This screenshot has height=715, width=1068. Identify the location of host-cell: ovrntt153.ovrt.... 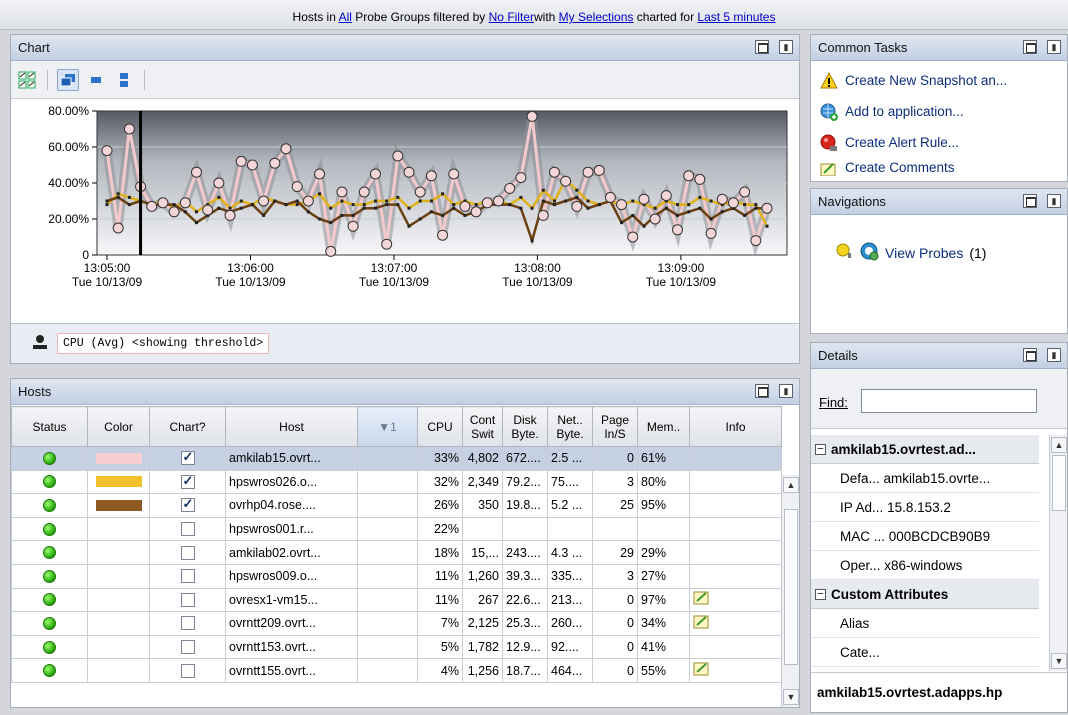
(291, 647).